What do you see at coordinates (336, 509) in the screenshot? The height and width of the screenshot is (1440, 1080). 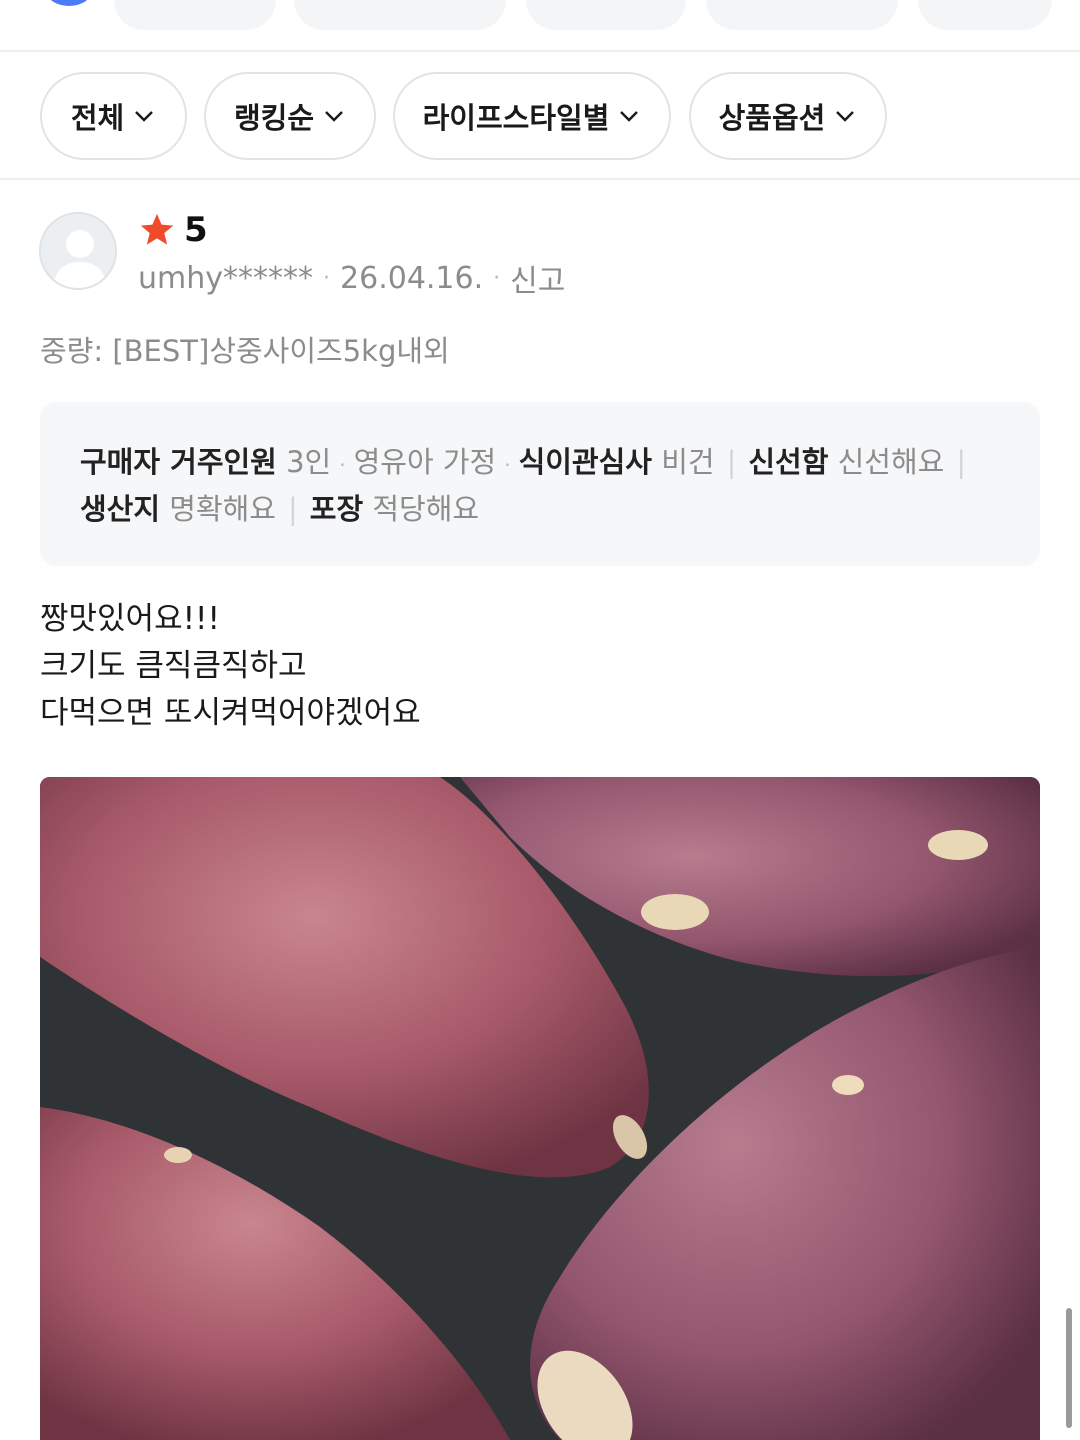 I see `survey-pack-key: 포장` at bounding box center [336, 509].